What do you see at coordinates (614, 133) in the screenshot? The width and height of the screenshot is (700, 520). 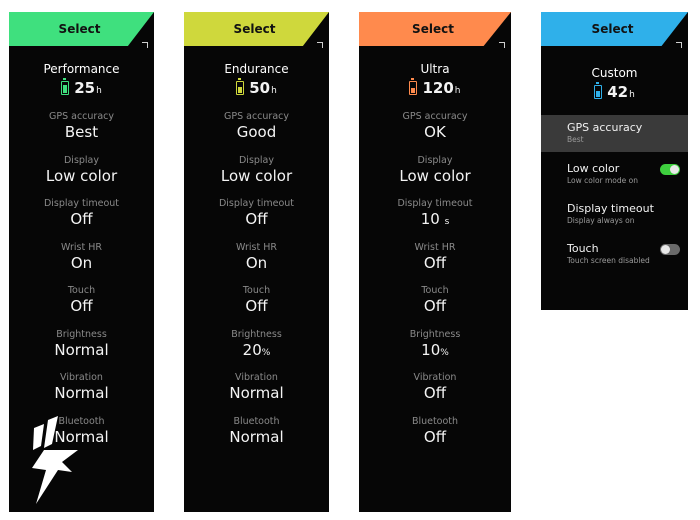 I see `custom-item-gps-accuracy: GPS accuracy Best` at bounding box center [614, 133].